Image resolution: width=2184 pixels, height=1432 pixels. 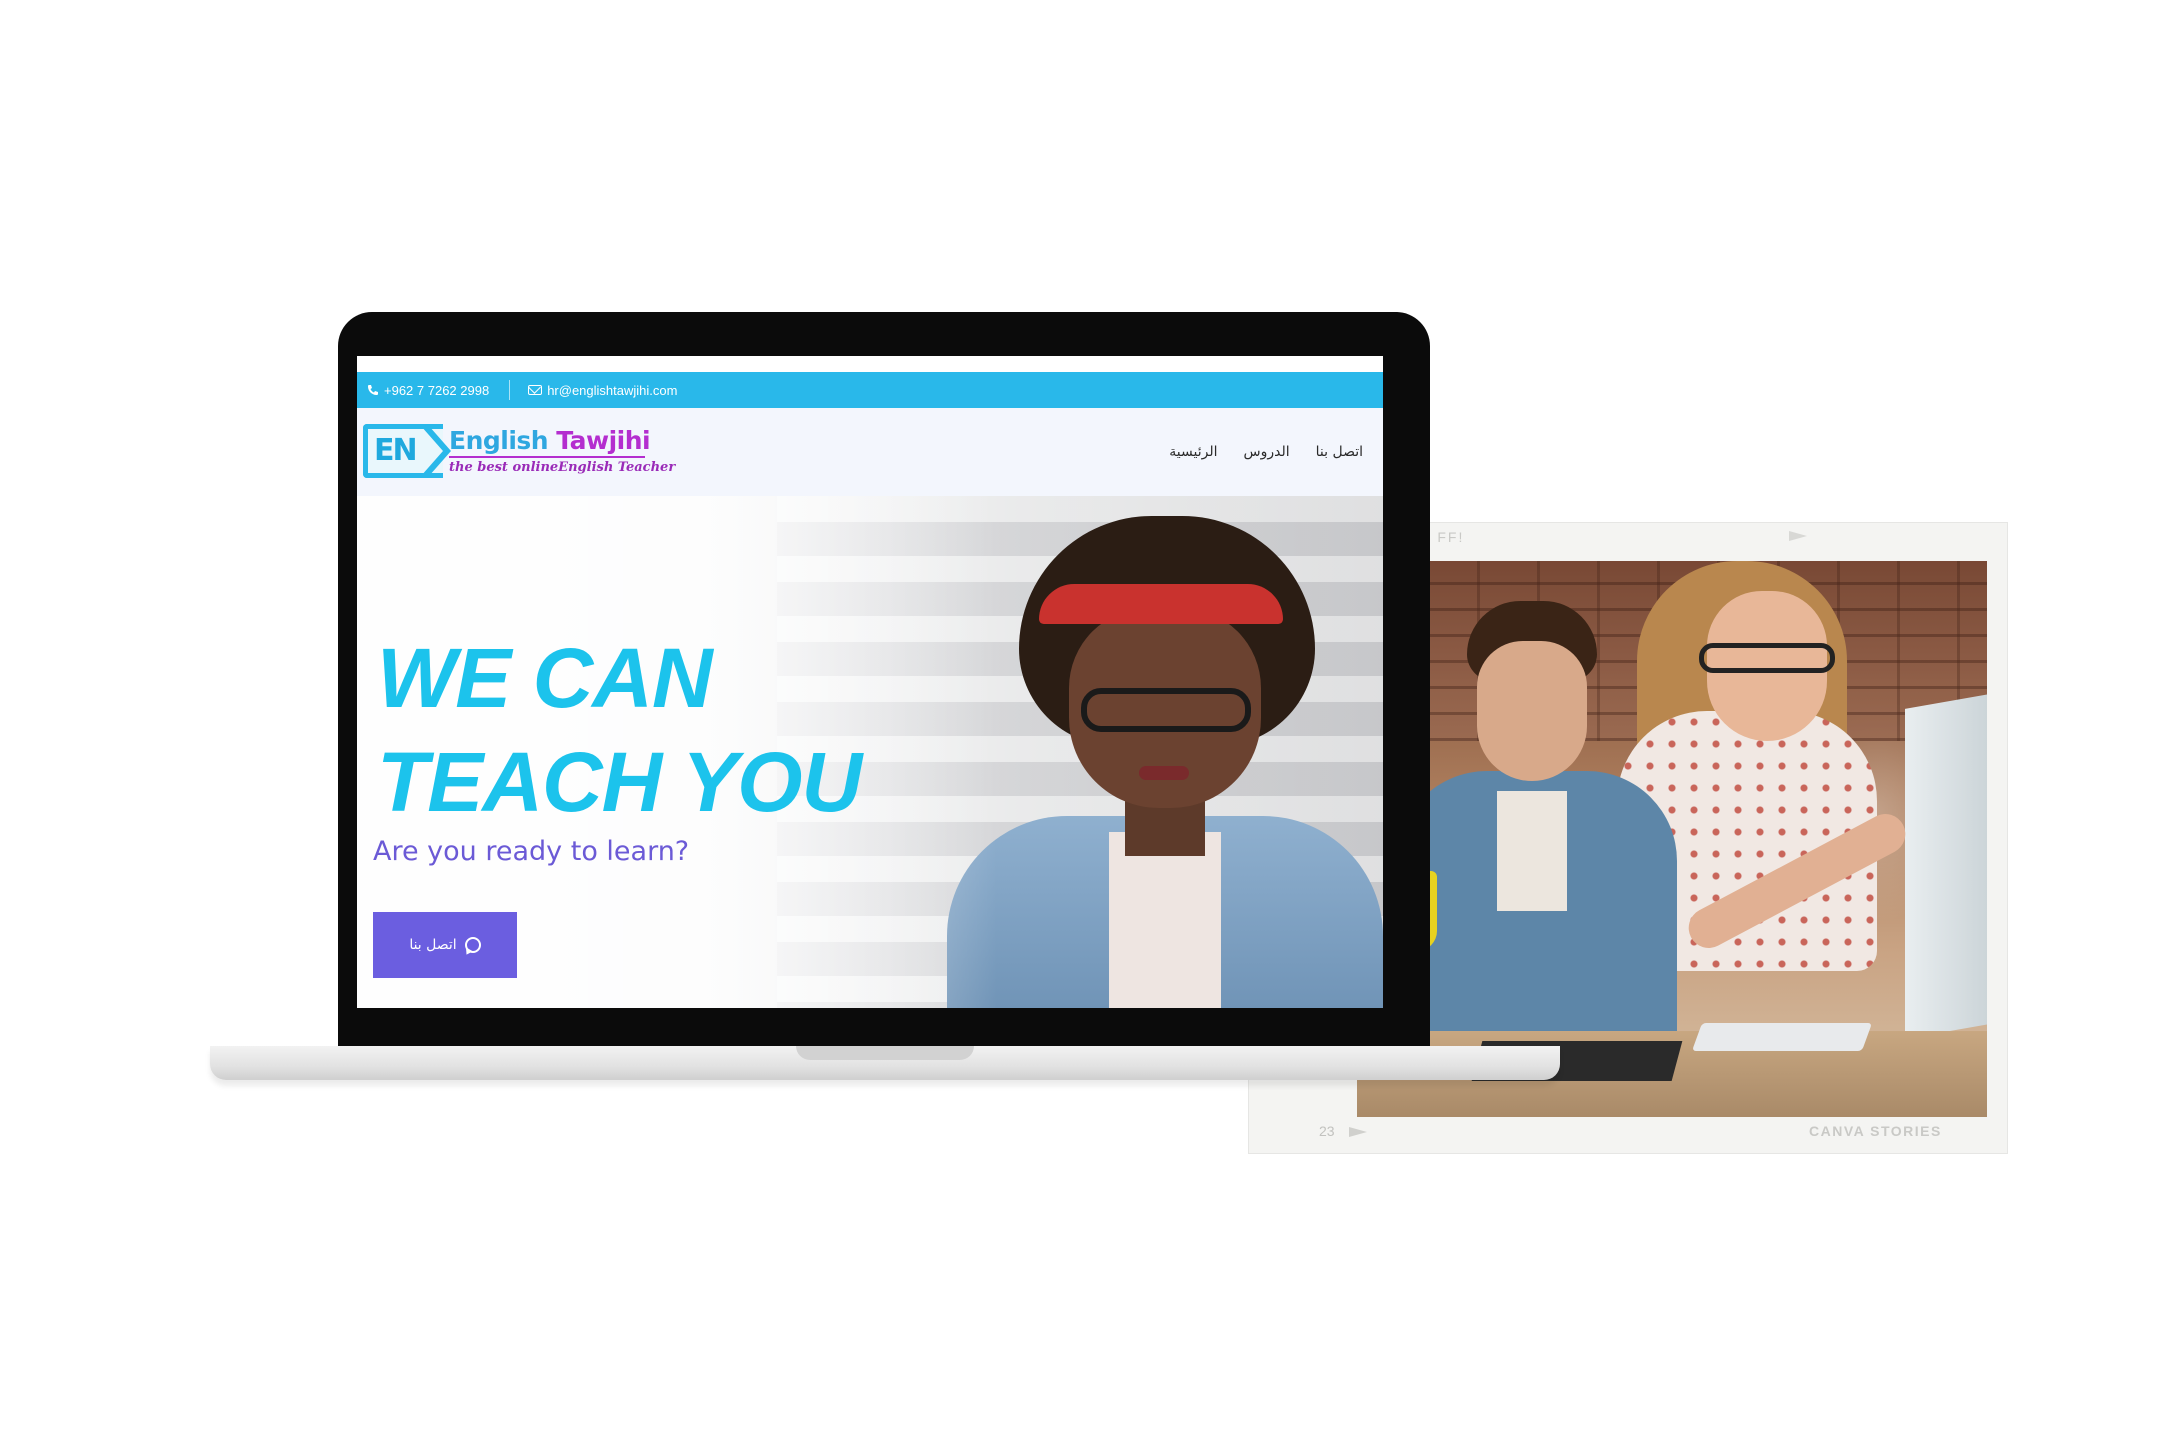 I want to click on phone-icon, so click(x=373, y=390).